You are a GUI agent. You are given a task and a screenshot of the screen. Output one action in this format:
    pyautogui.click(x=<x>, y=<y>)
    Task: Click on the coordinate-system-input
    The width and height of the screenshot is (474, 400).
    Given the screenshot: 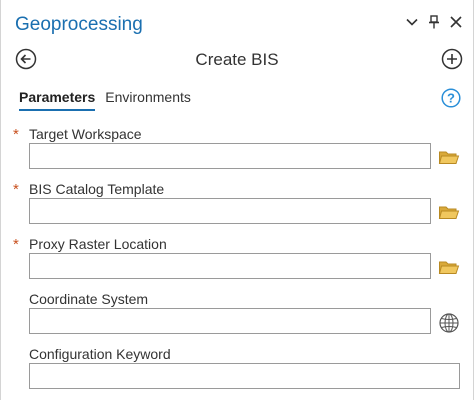 What is the action you would take?
    pyautogui.click(x=230, y=321)
    